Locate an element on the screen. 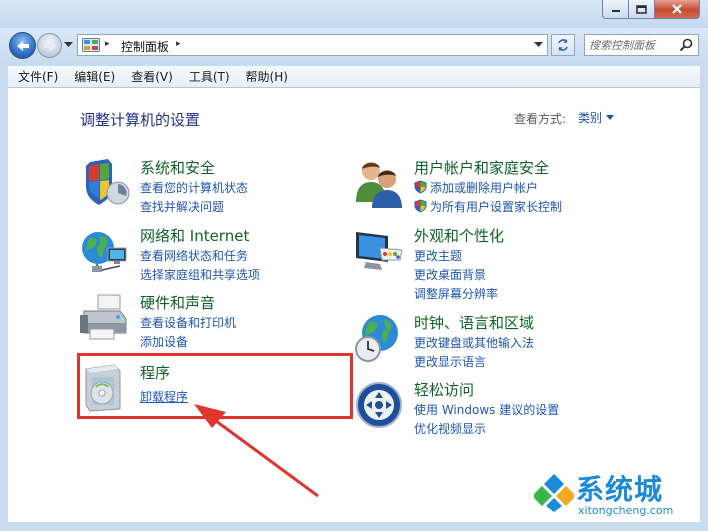 This screenshot has height=531, width=708. category-title-ease-of-access: 轻松访问 is located at coordinates (444, 389).